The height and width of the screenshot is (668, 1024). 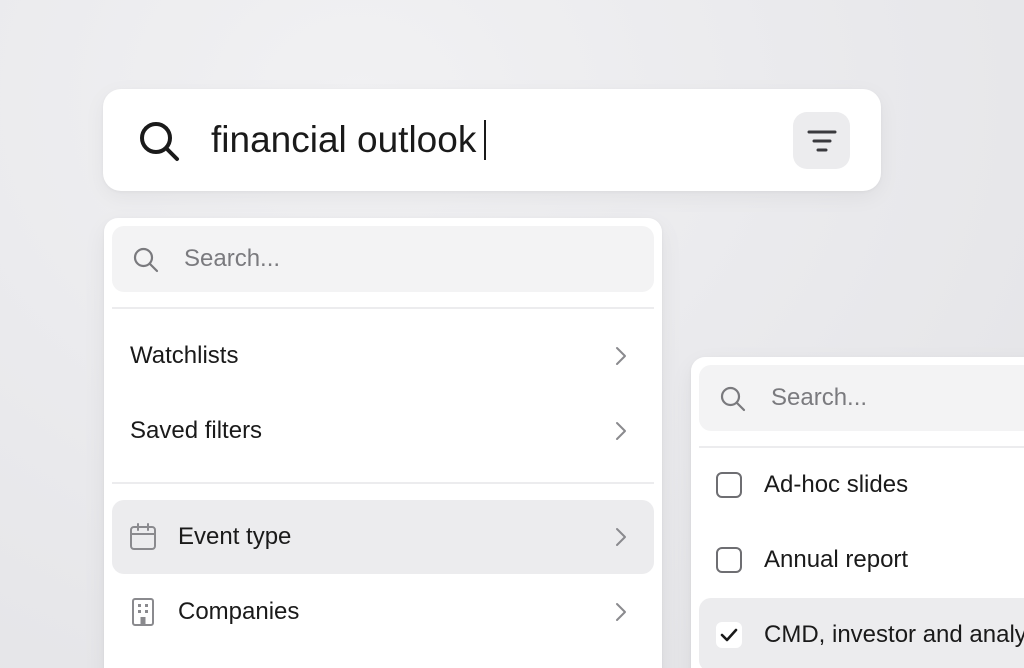 I want to click on search-query: financial outlook, so click(x=349, y=140).